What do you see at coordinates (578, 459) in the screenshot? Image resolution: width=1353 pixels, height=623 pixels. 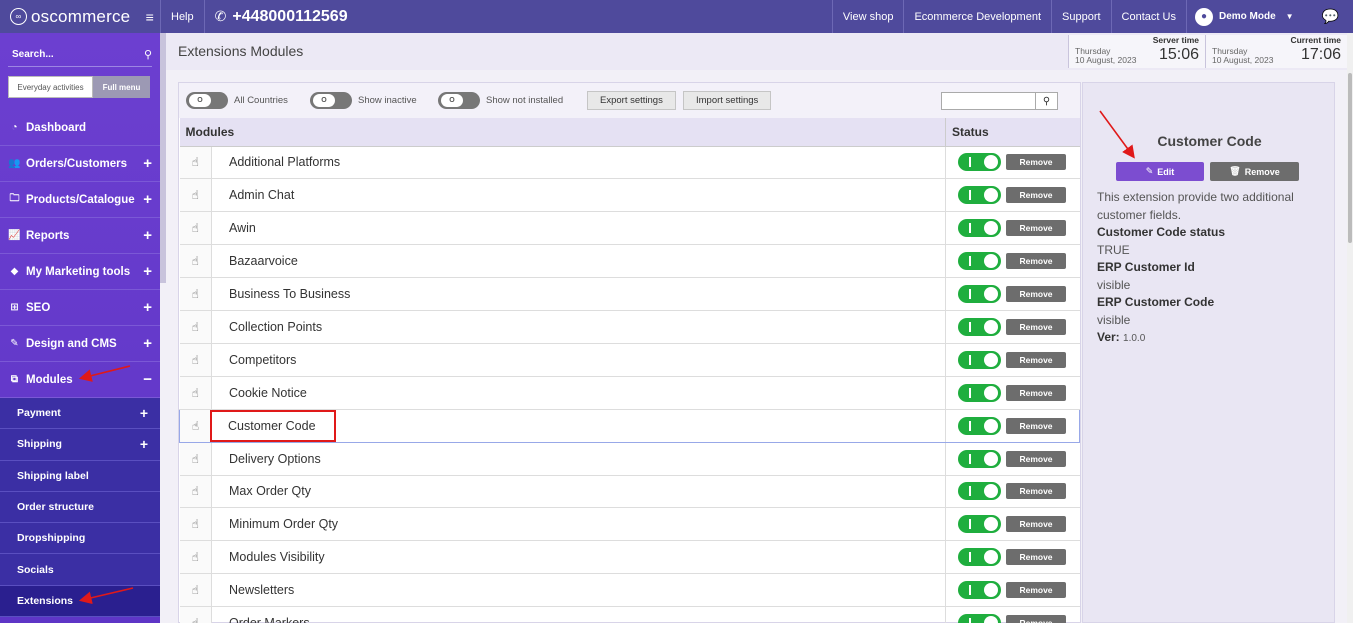 I see `module-name-cell: Delivery Options` at bounding box center [578, 459].